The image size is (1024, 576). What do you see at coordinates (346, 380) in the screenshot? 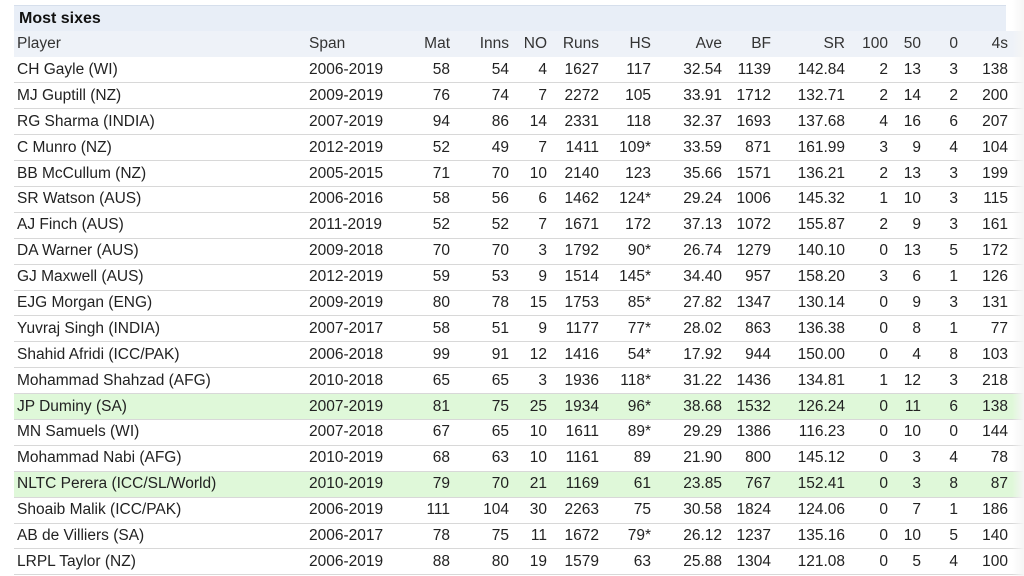
I see `cell-span: 2010-2018` at bounding box center [346, 380].